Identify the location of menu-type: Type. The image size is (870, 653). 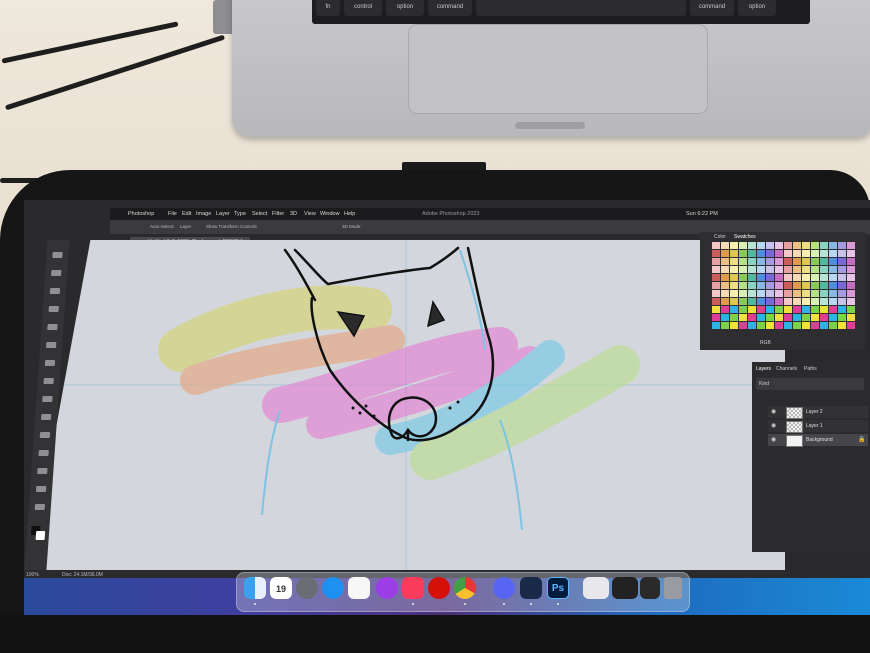
(240, 214).